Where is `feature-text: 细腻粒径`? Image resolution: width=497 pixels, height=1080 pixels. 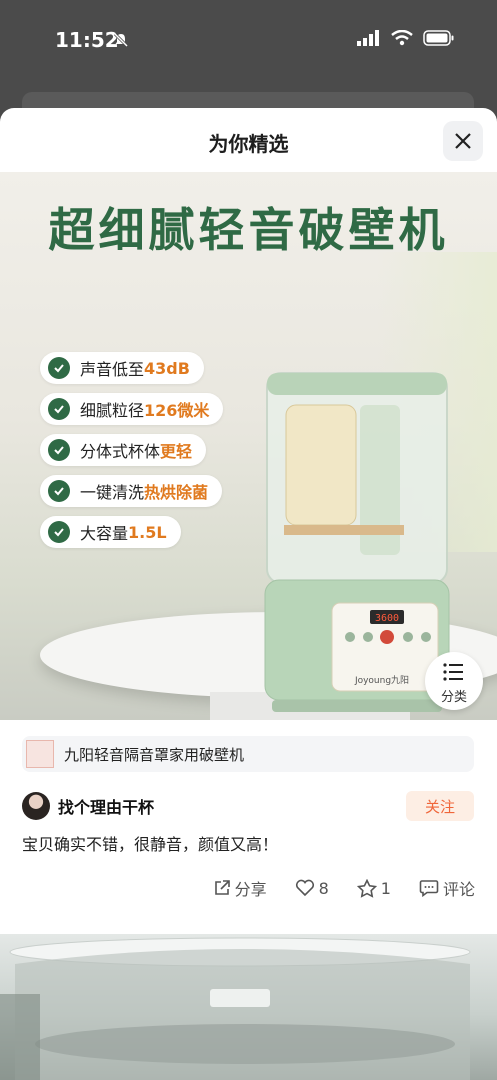
feature-text: 细腻粒径 is located at coordinates (112, 410).